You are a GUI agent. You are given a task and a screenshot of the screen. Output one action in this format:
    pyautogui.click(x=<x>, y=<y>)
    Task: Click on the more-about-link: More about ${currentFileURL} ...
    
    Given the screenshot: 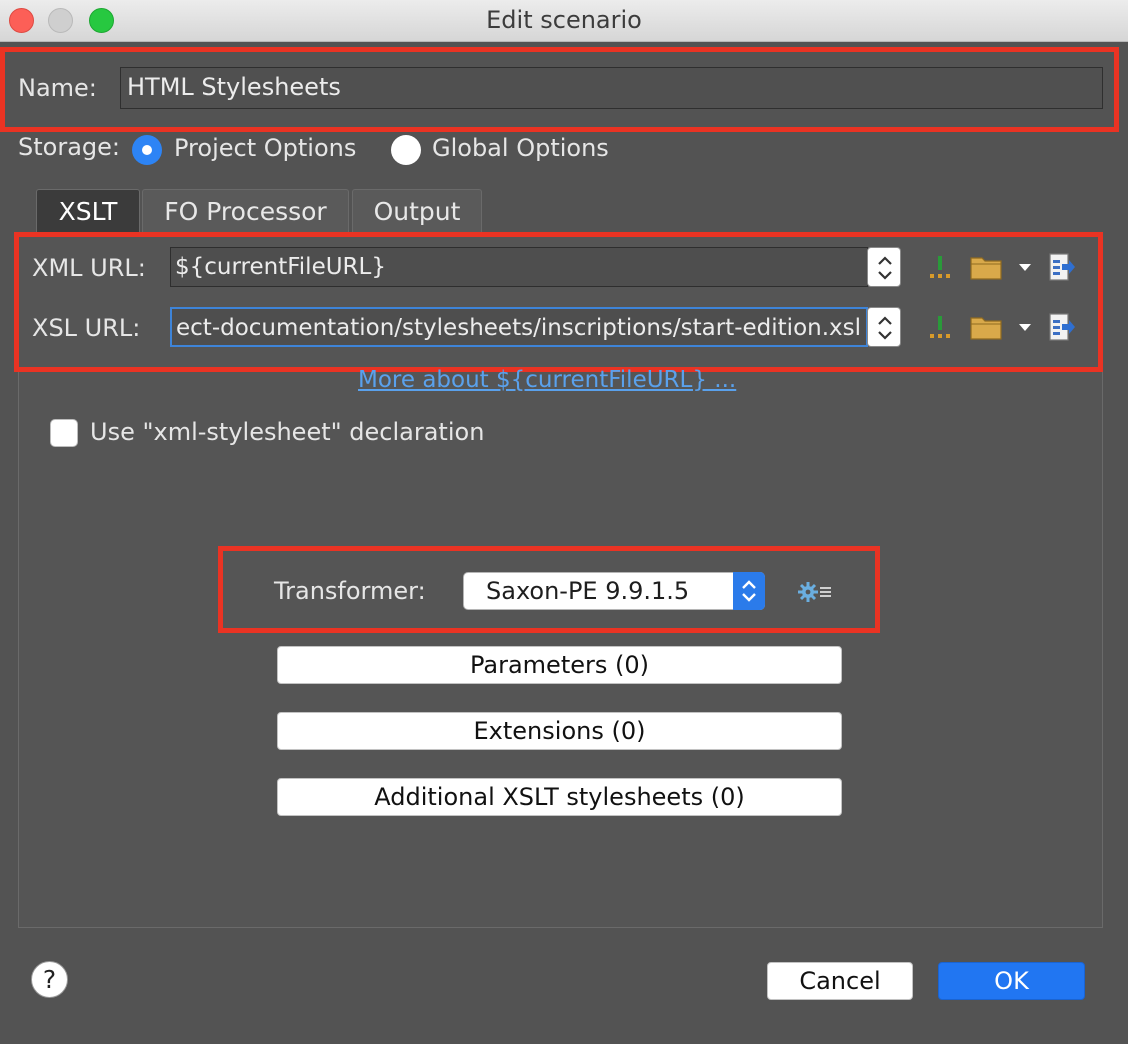 What is the action you would take?
    pyautogui.click(x=547, y=380)
    